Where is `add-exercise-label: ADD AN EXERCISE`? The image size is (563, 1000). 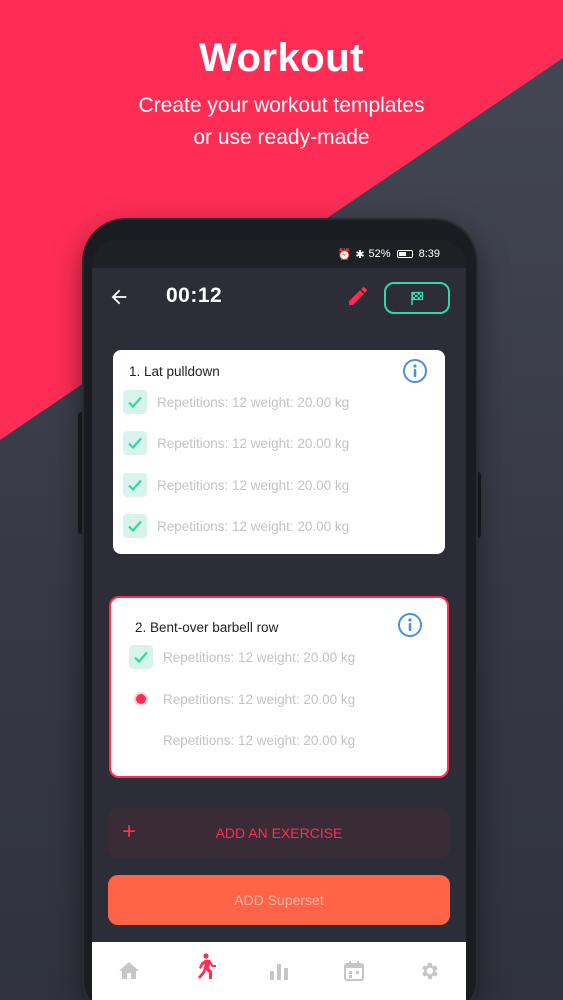
add-exercise-label: ADD AN EXERCISE is located at coordinates (279, 833).